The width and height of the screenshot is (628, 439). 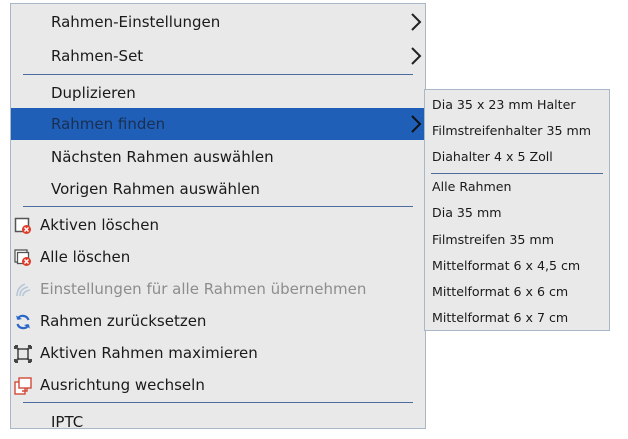 What do you see at coordinates (218, 124) in the screenshot?
I see `menu-item-rahmen-finden: Rahmen finden` at bounding box center [218, 124].